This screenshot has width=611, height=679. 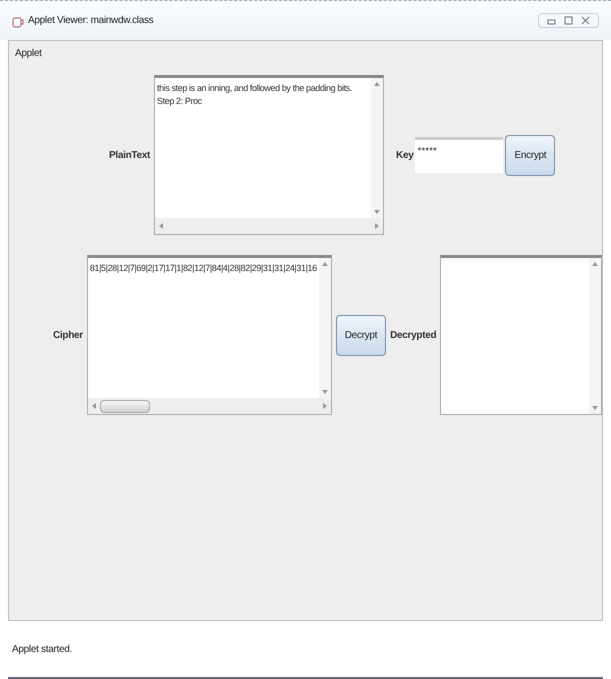 What do you see at coordinates (91, 21) in the screenshot?
I see `window-title: Applet Viewer: mainwdw.class` at bounding box center [91, 21].